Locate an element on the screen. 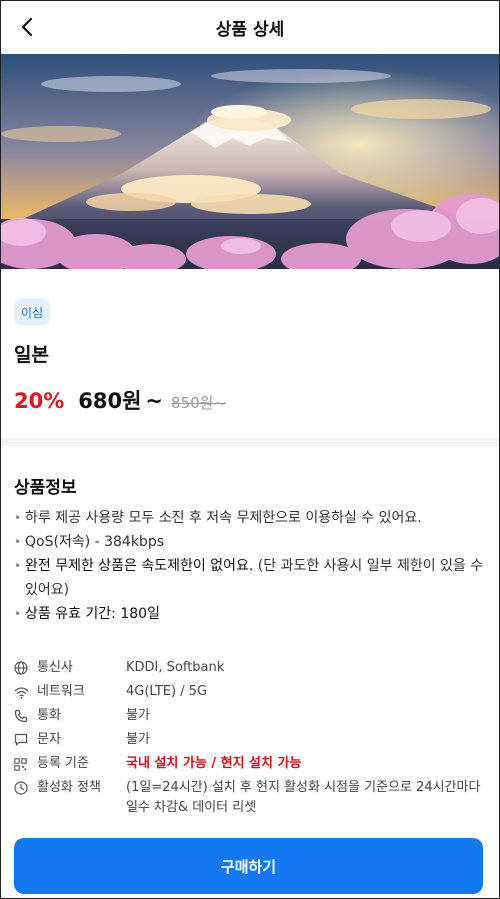  qr-icon is located at coordinates (23, 764).